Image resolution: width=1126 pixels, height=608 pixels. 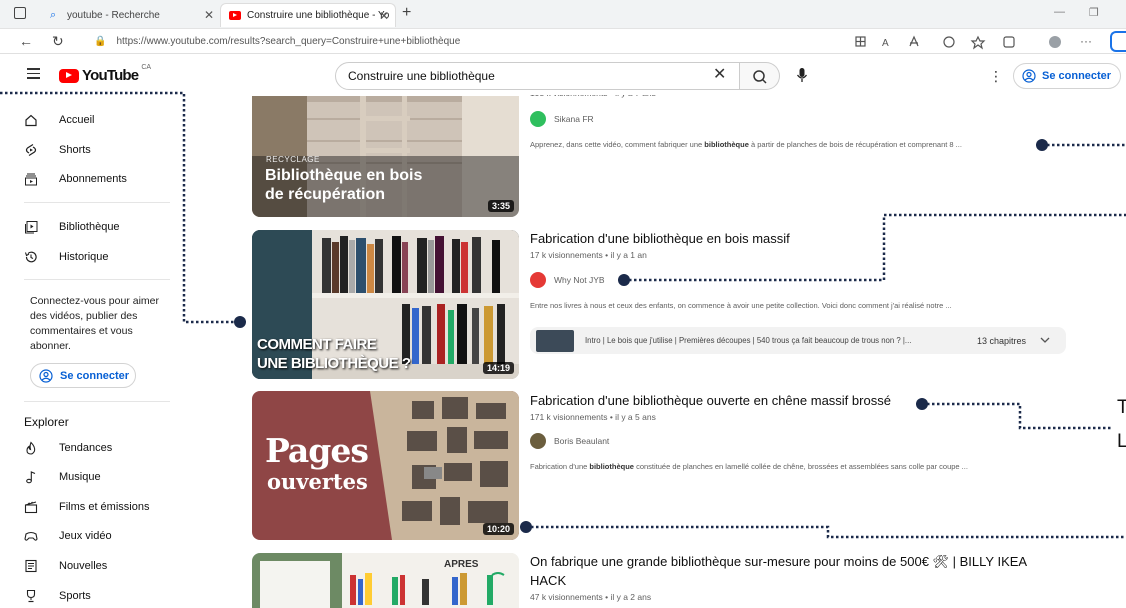 I want to click on channel-name: Boris Beaulant, so click(x=582, y=441).